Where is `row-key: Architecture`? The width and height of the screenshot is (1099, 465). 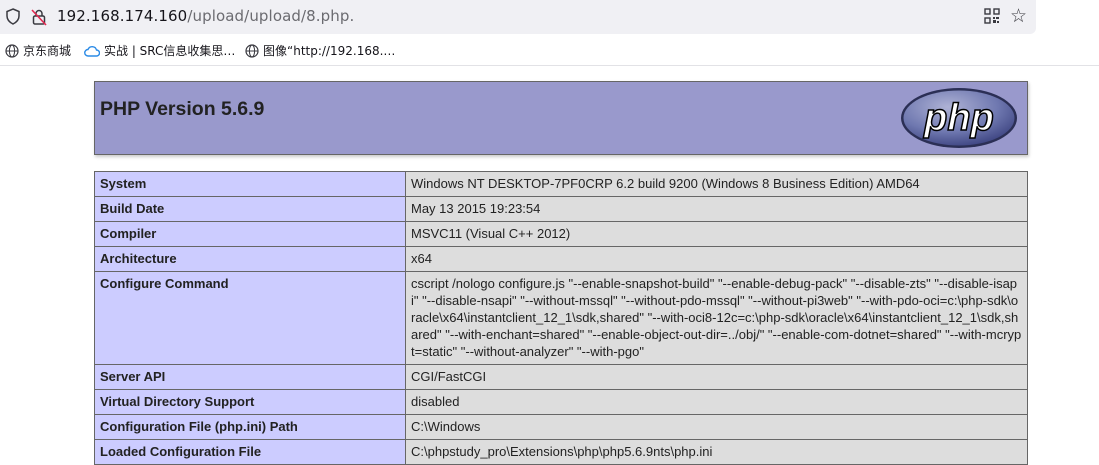
row-key: Architecture is located at coordinates (250, 259).